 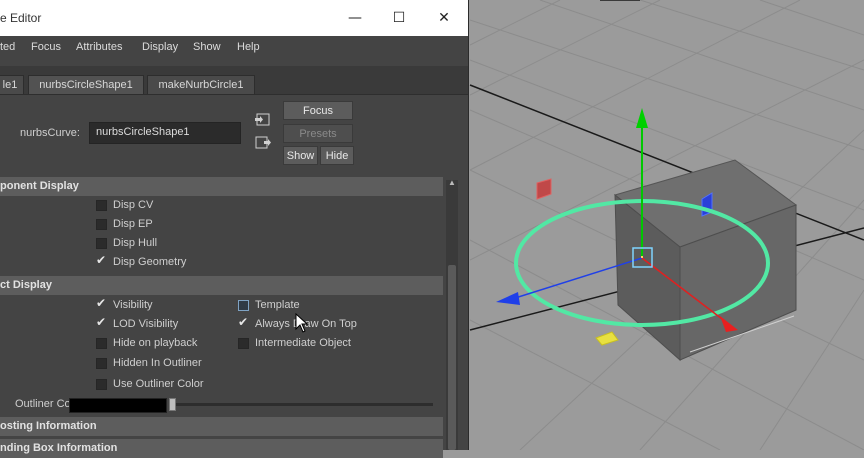 What do you see at coordinates (26, 285) in the screenshot?
I see `section-title: ct Display` at bounding box center [26, 285].